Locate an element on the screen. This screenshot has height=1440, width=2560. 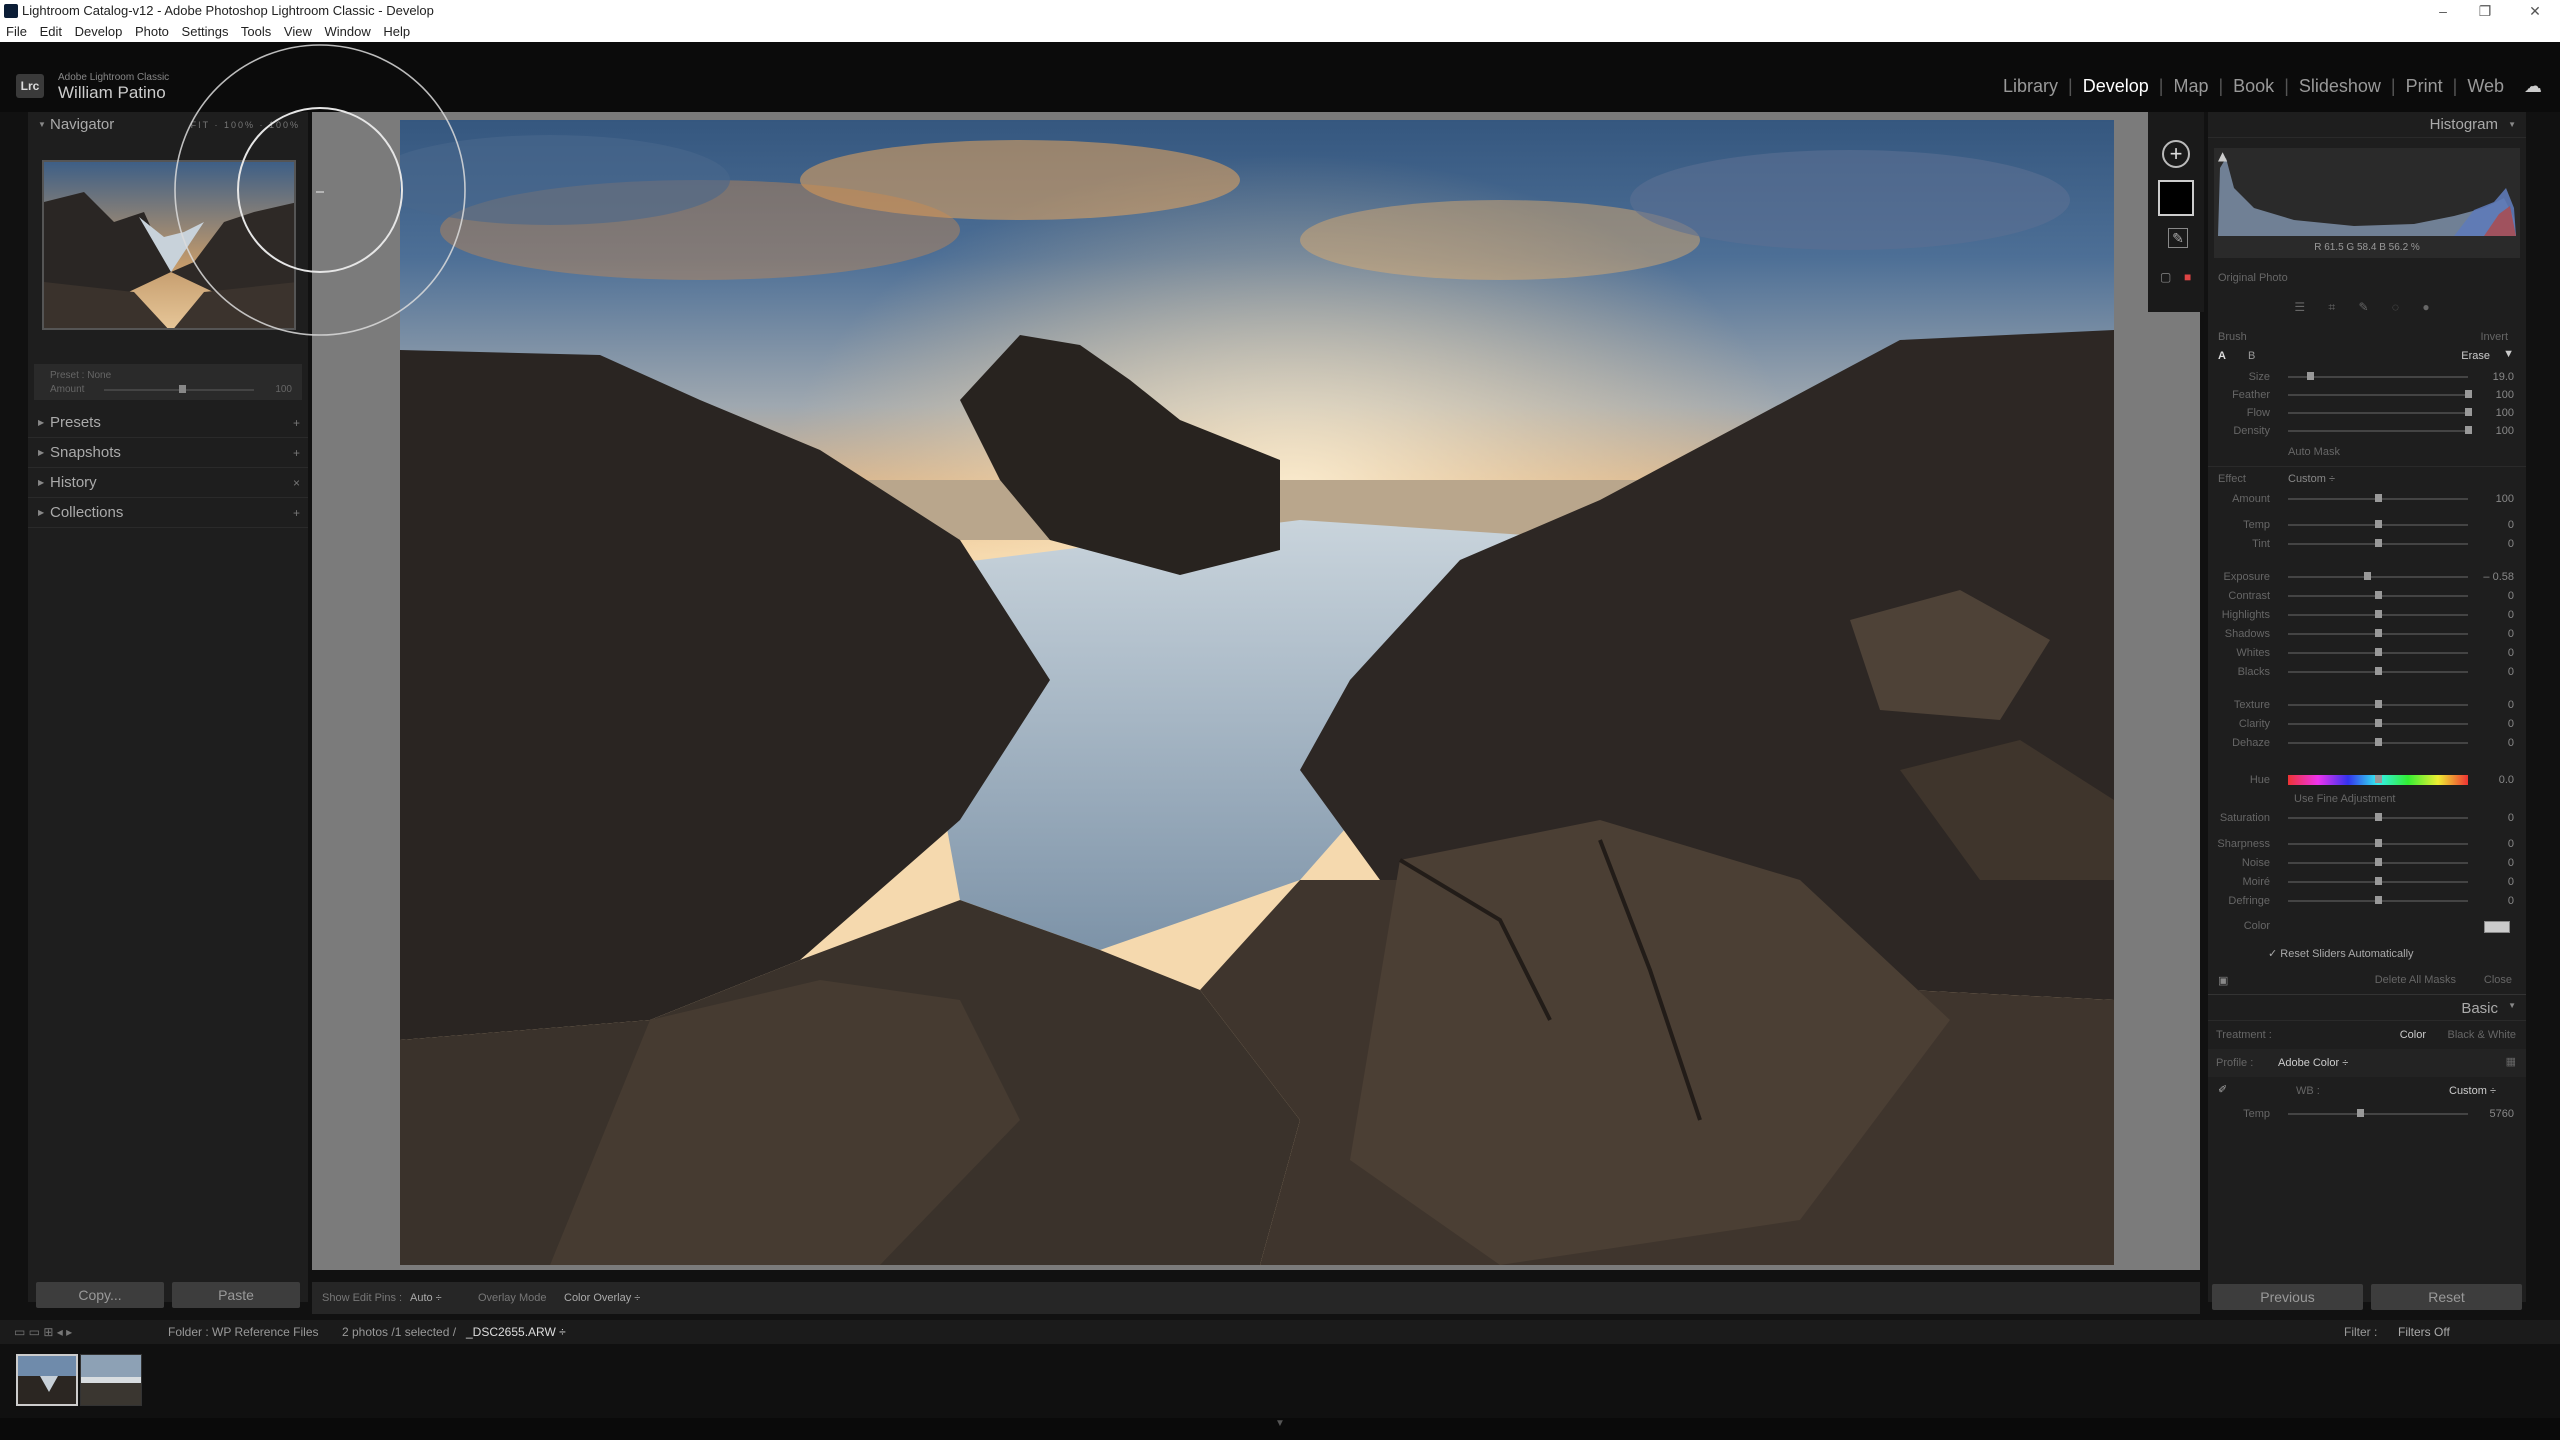
module-develop: Develop is located at coordinates (2116, 86).